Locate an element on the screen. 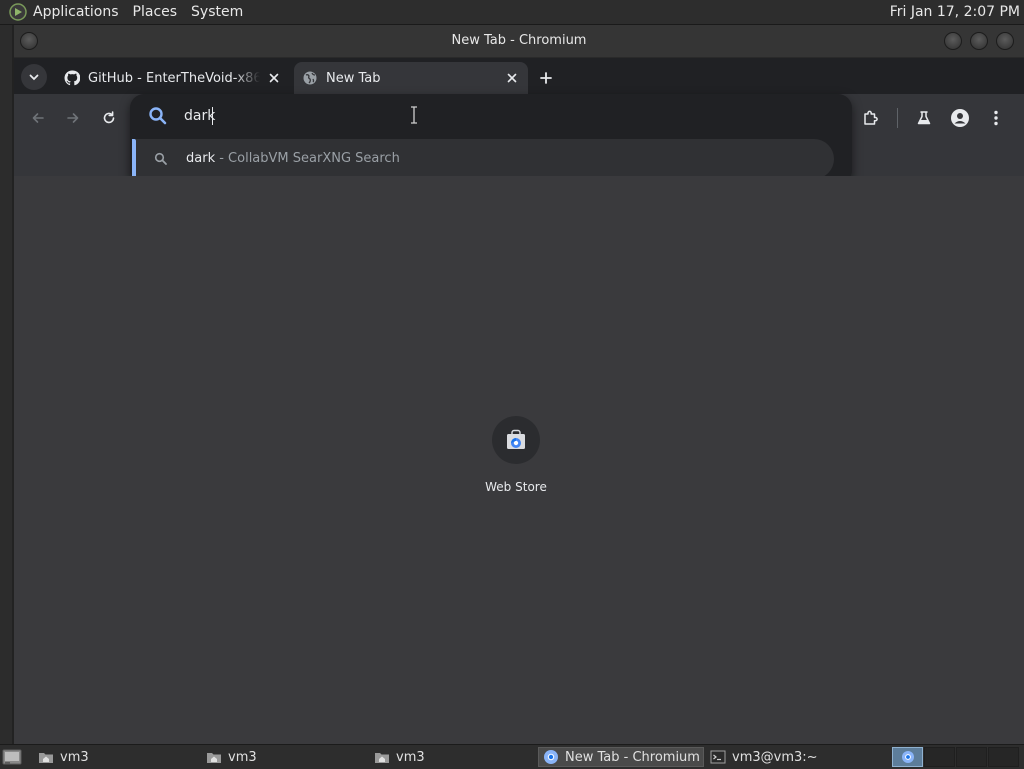 The image size is (1024, 769). back-button is located at coordinates (38, 118).